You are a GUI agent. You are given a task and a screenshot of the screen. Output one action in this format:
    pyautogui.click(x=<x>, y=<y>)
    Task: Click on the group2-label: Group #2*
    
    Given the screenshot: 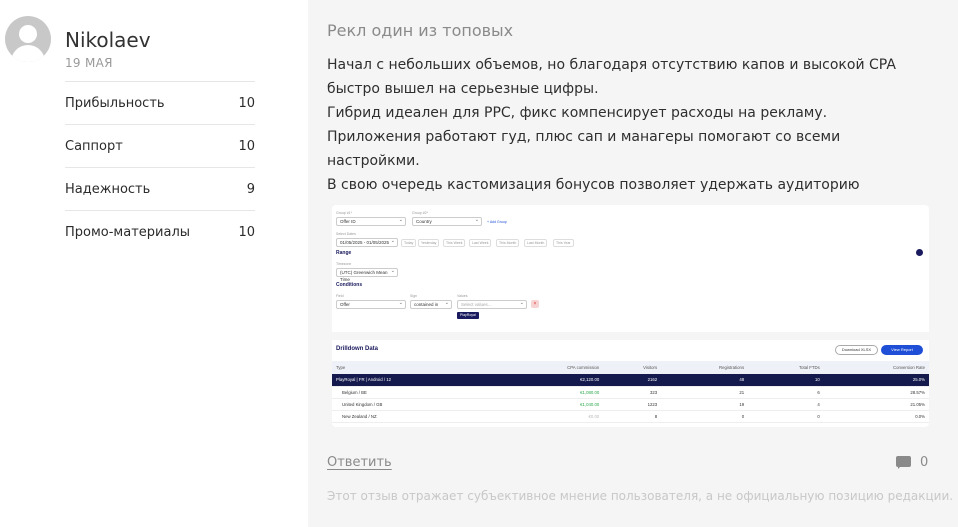 What is the action you would take?
    pyautogui.click(x=420, y=213)
    